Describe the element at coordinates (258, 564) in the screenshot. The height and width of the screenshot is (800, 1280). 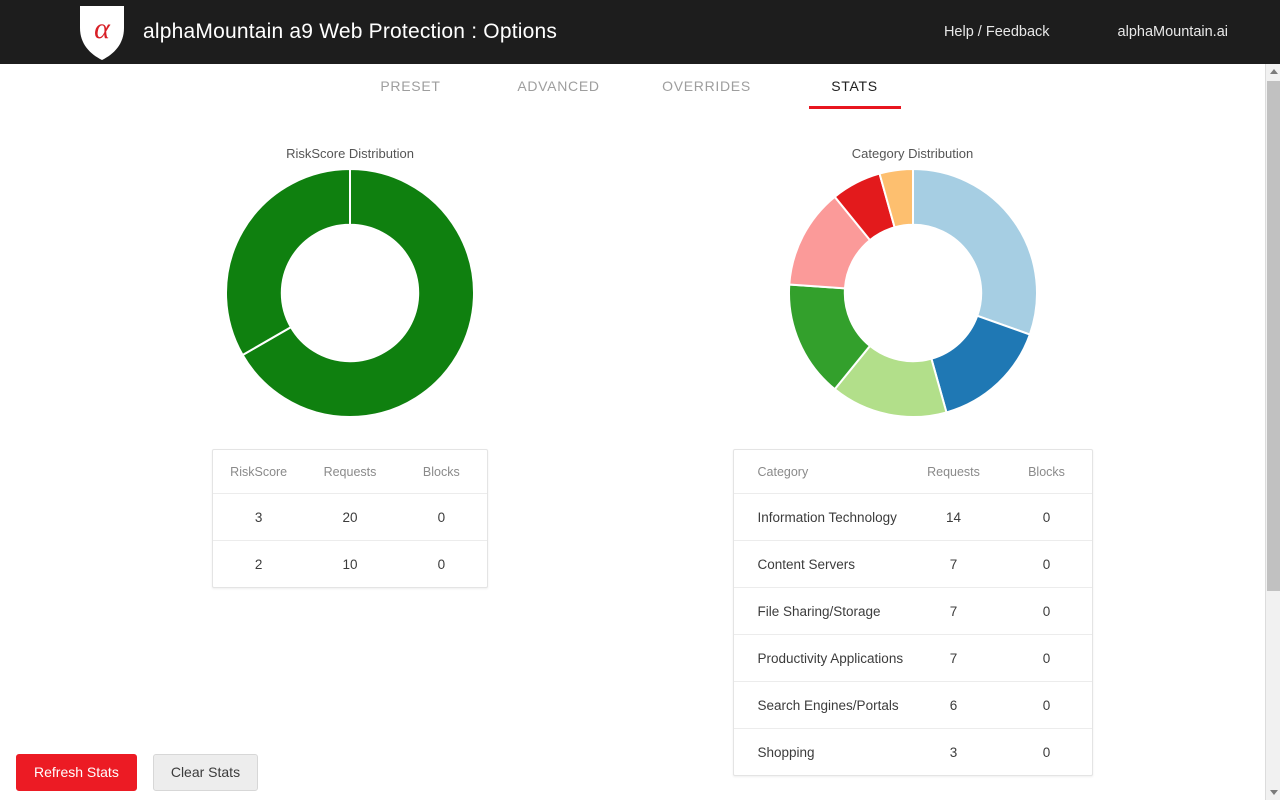
I see `cell-label: 2` at that location.